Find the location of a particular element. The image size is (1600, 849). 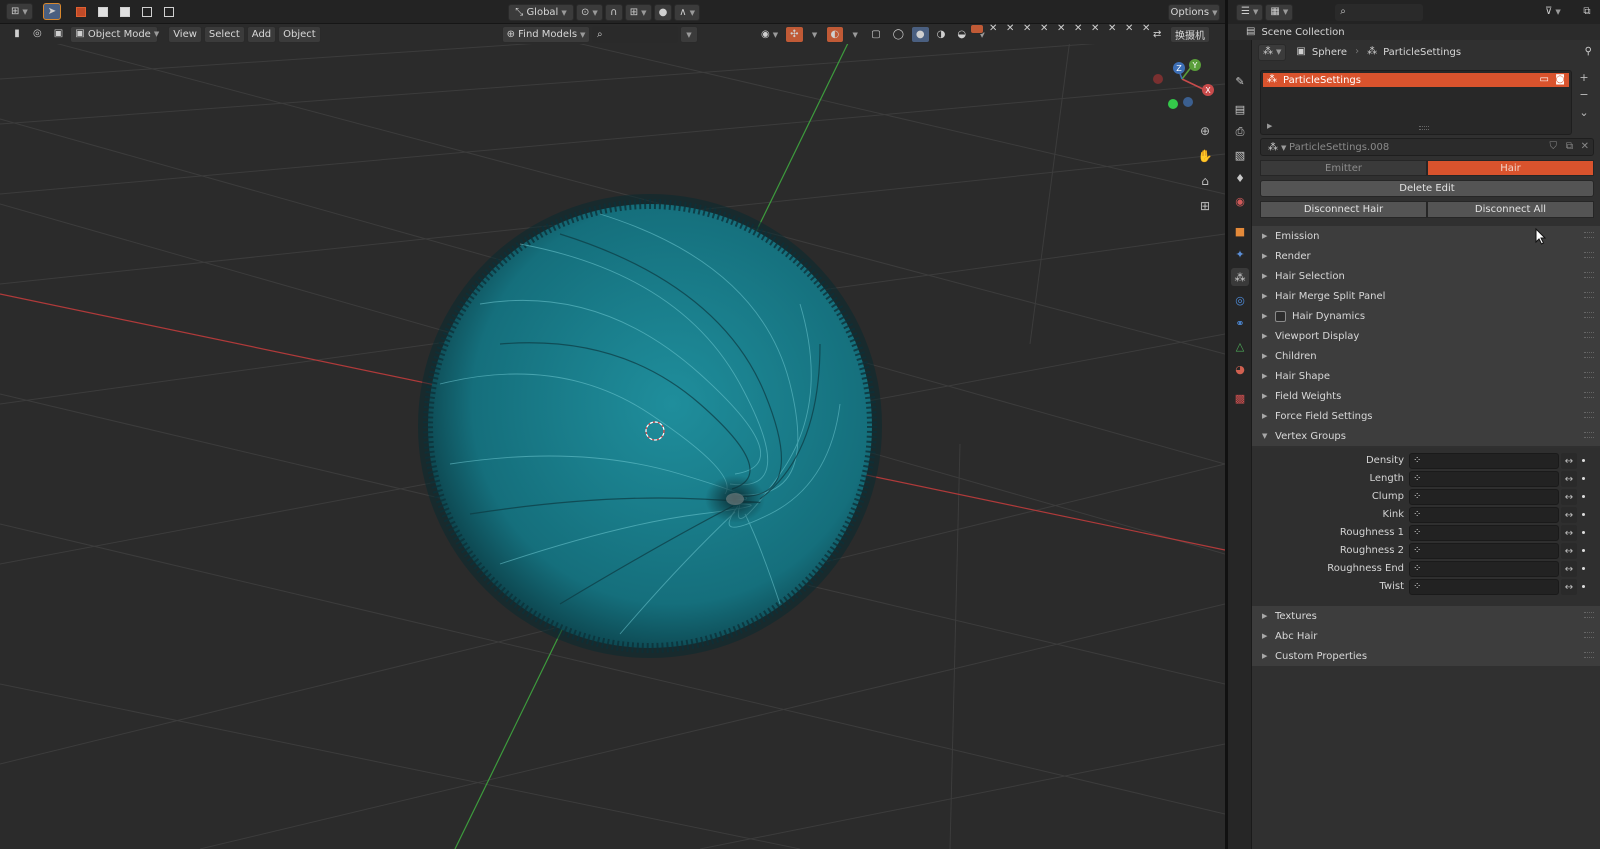

proportional-edit-toggle: ● is located at coordinates (663, 12).